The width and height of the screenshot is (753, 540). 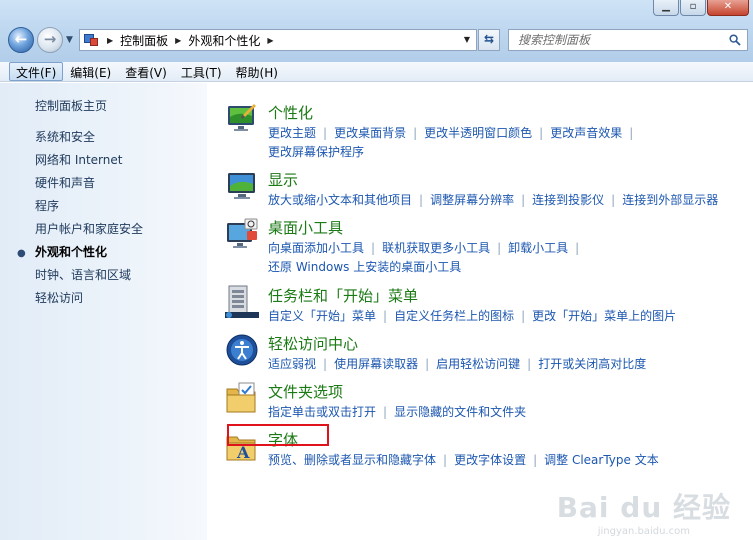 What do you see at coordinates (89, 233) in the screenshot?
I see `nav-item-user-accounts: 用户帐户和家庭安全` at bounding box center [89, 233].